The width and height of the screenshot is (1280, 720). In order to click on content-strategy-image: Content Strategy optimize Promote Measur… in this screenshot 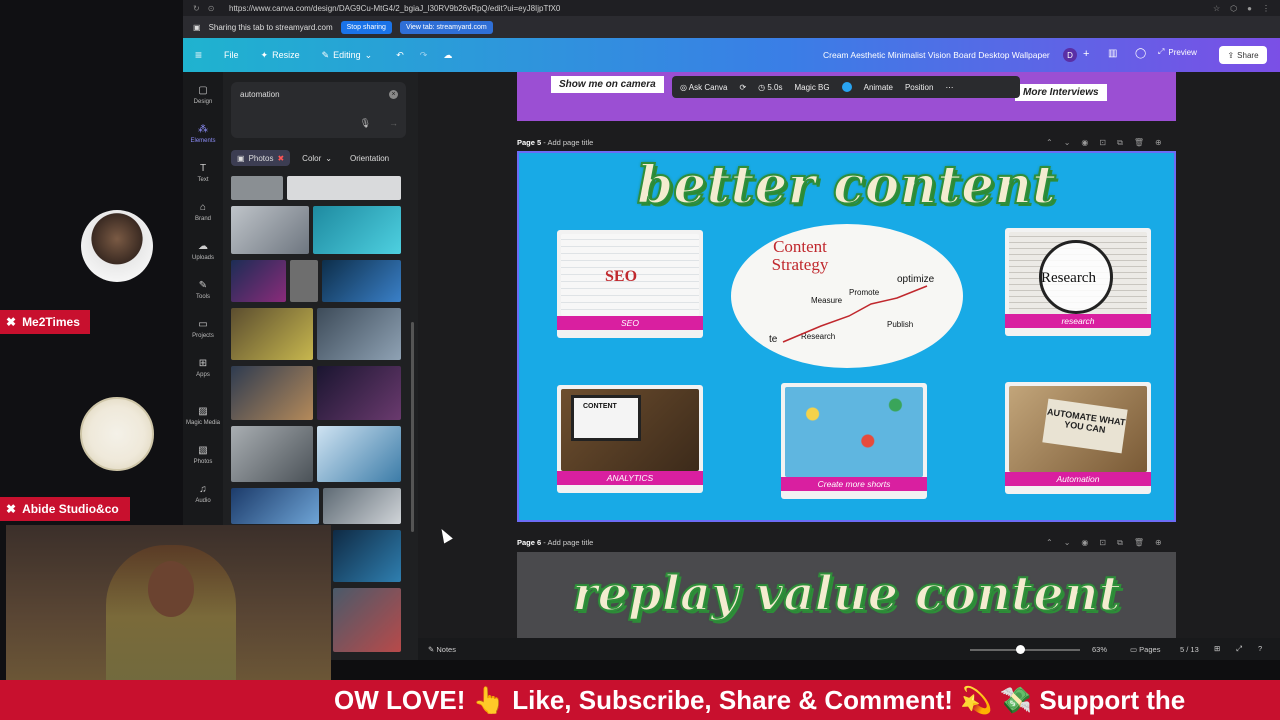, I will do `click(847, 296)`.